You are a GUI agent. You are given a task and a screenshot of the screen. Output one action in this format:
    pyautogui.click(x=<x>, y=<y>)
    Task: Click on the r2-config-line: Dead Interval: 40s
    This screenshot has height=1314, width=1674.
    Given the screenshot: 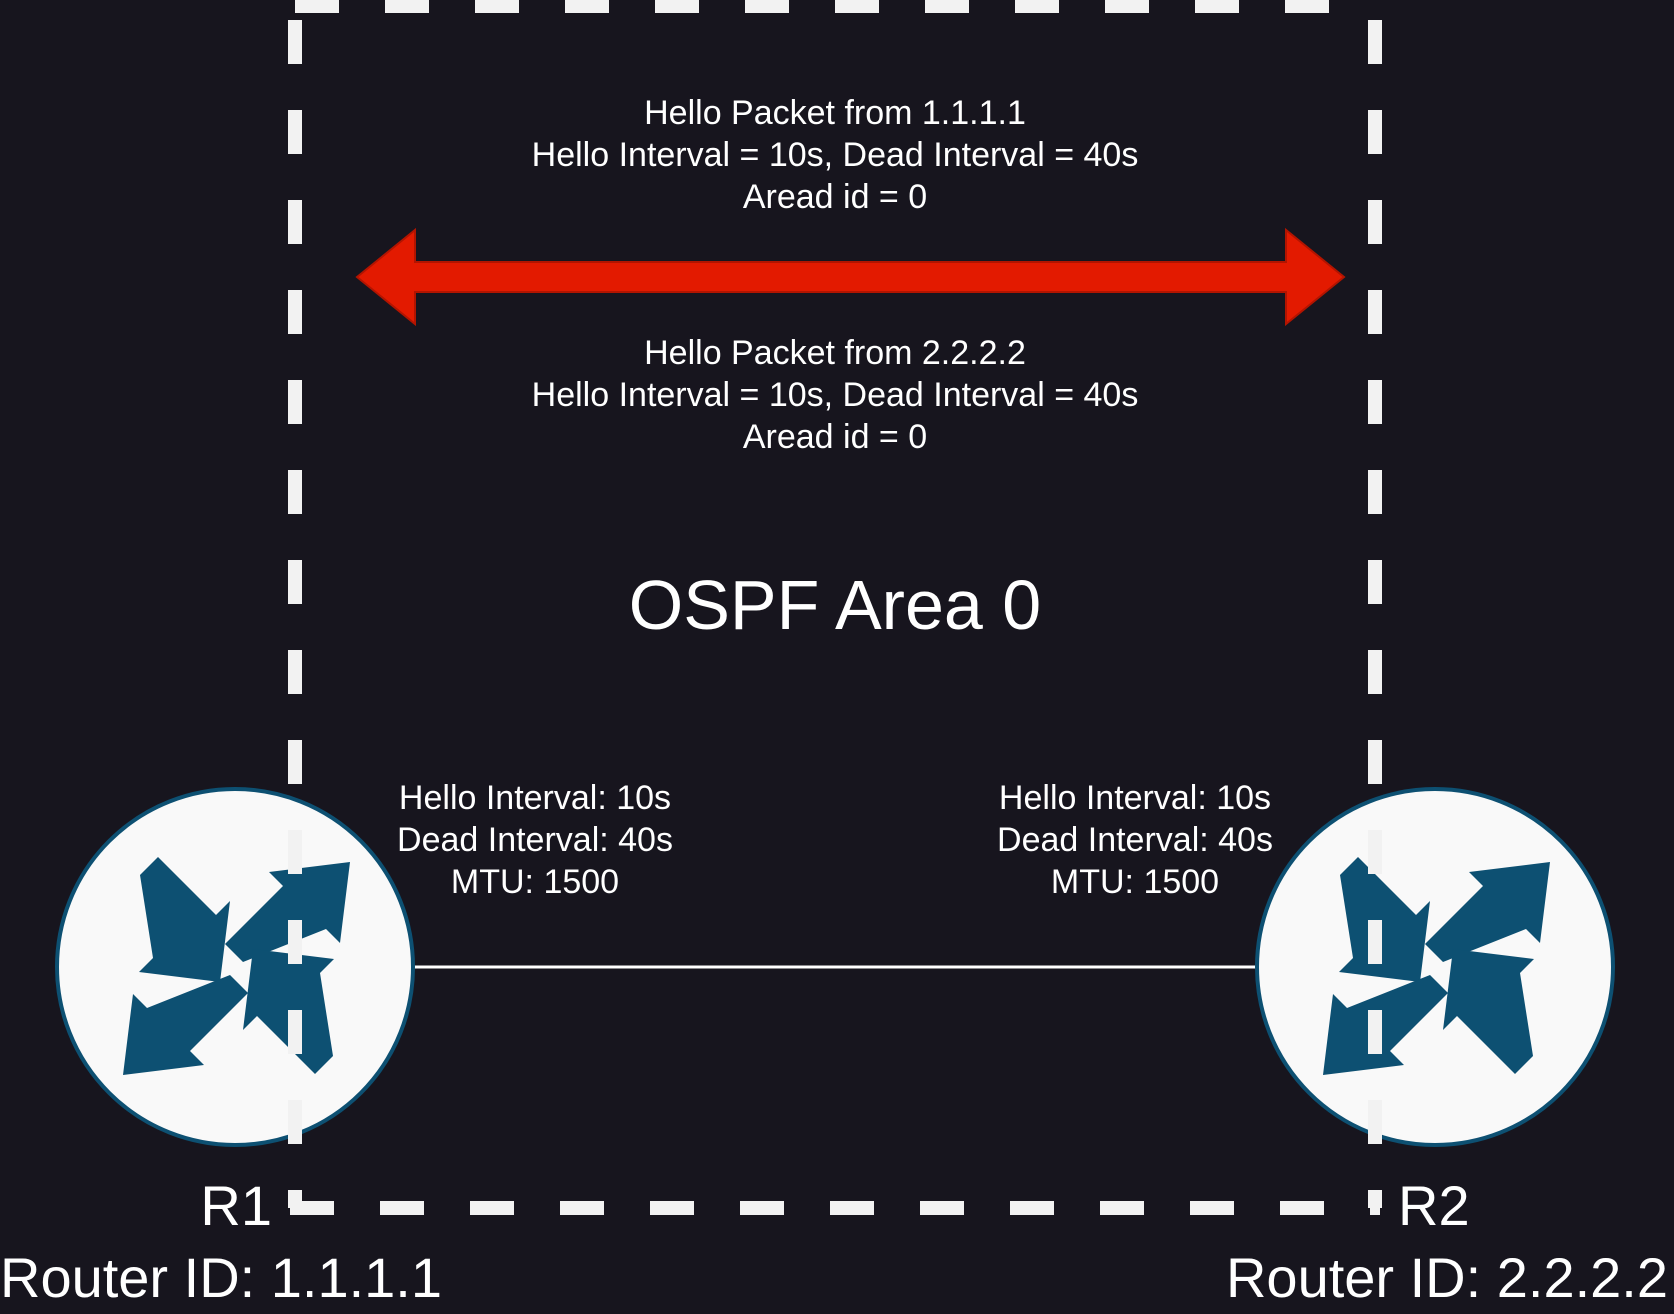 What is the action you would take?
    pyautogui.click(x=1135, y=840)
    